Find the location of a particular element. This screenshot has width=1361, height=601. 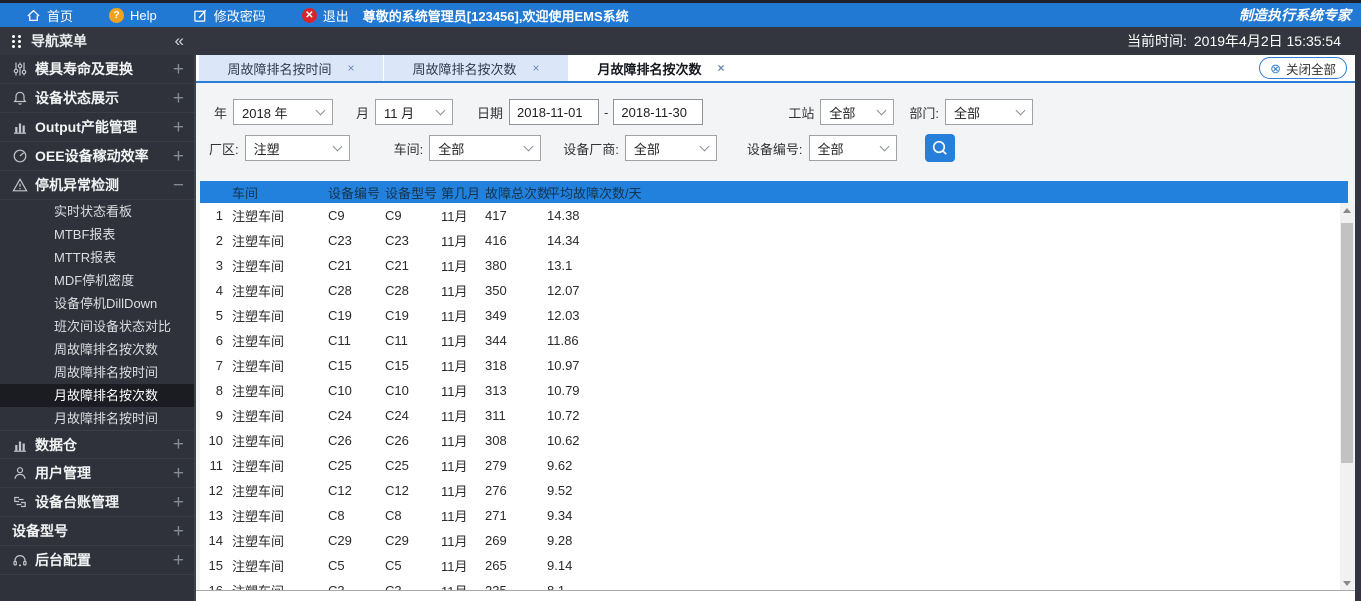

sidebar-item-mdf-density: MDF停机密度 is located at coordinates (98, 280).